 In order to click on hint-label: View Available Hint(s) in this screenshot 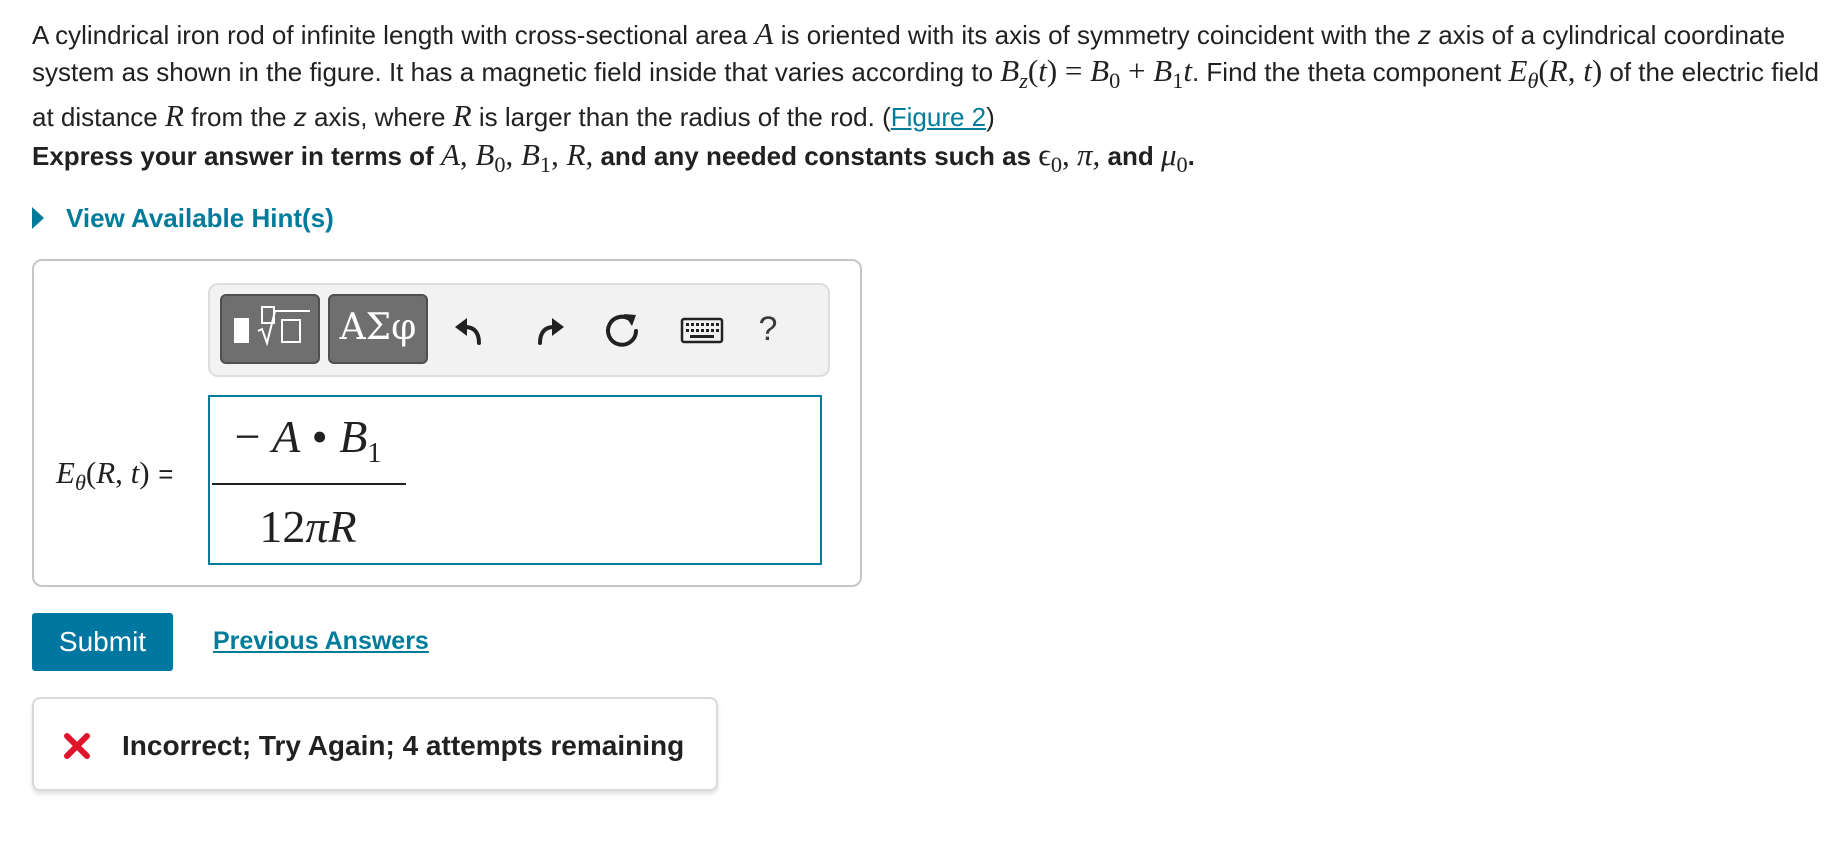, I will do `click(200, 217)`.